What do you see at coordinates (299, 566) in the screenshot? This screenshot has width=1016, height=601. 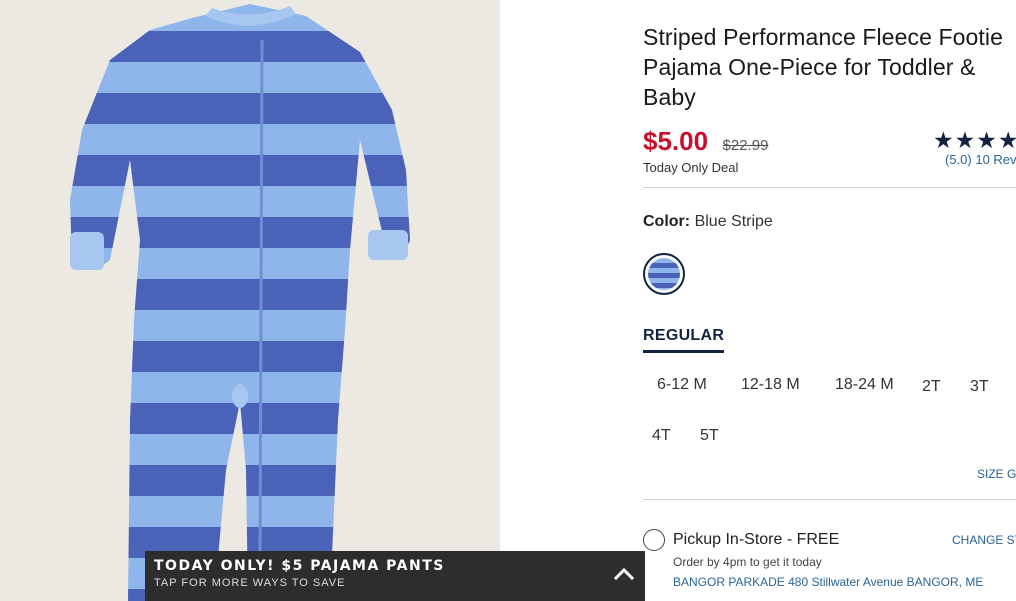 I see `promo-title: TODAY ONLY! $5 PAJAMA PANTS` at bounding box center [299, 566].